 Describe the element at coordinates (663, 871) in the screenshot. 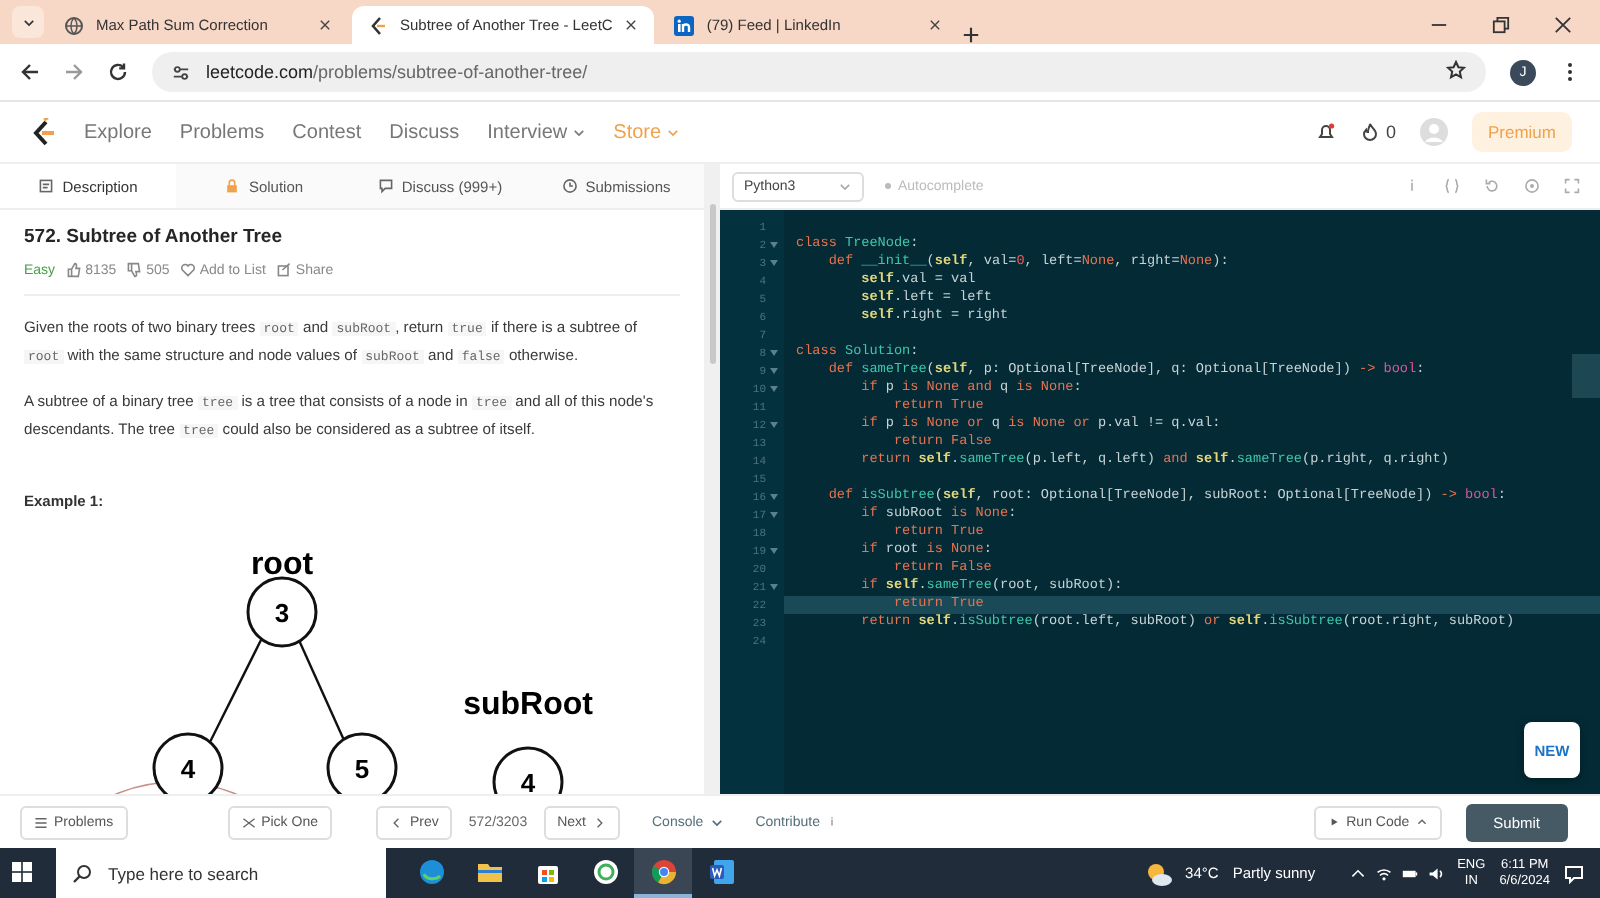

I see `chrome-icon` at that location.